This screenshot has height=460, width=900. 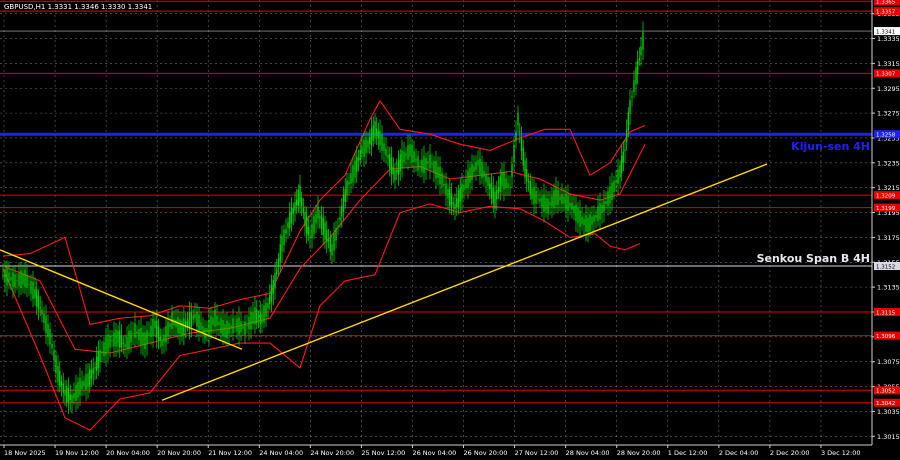 What do you see at coordinates (230, 453) in the screenshot?
I see `time-tick-label: 21 Nov 12:00` at bounding box center [230, 453].